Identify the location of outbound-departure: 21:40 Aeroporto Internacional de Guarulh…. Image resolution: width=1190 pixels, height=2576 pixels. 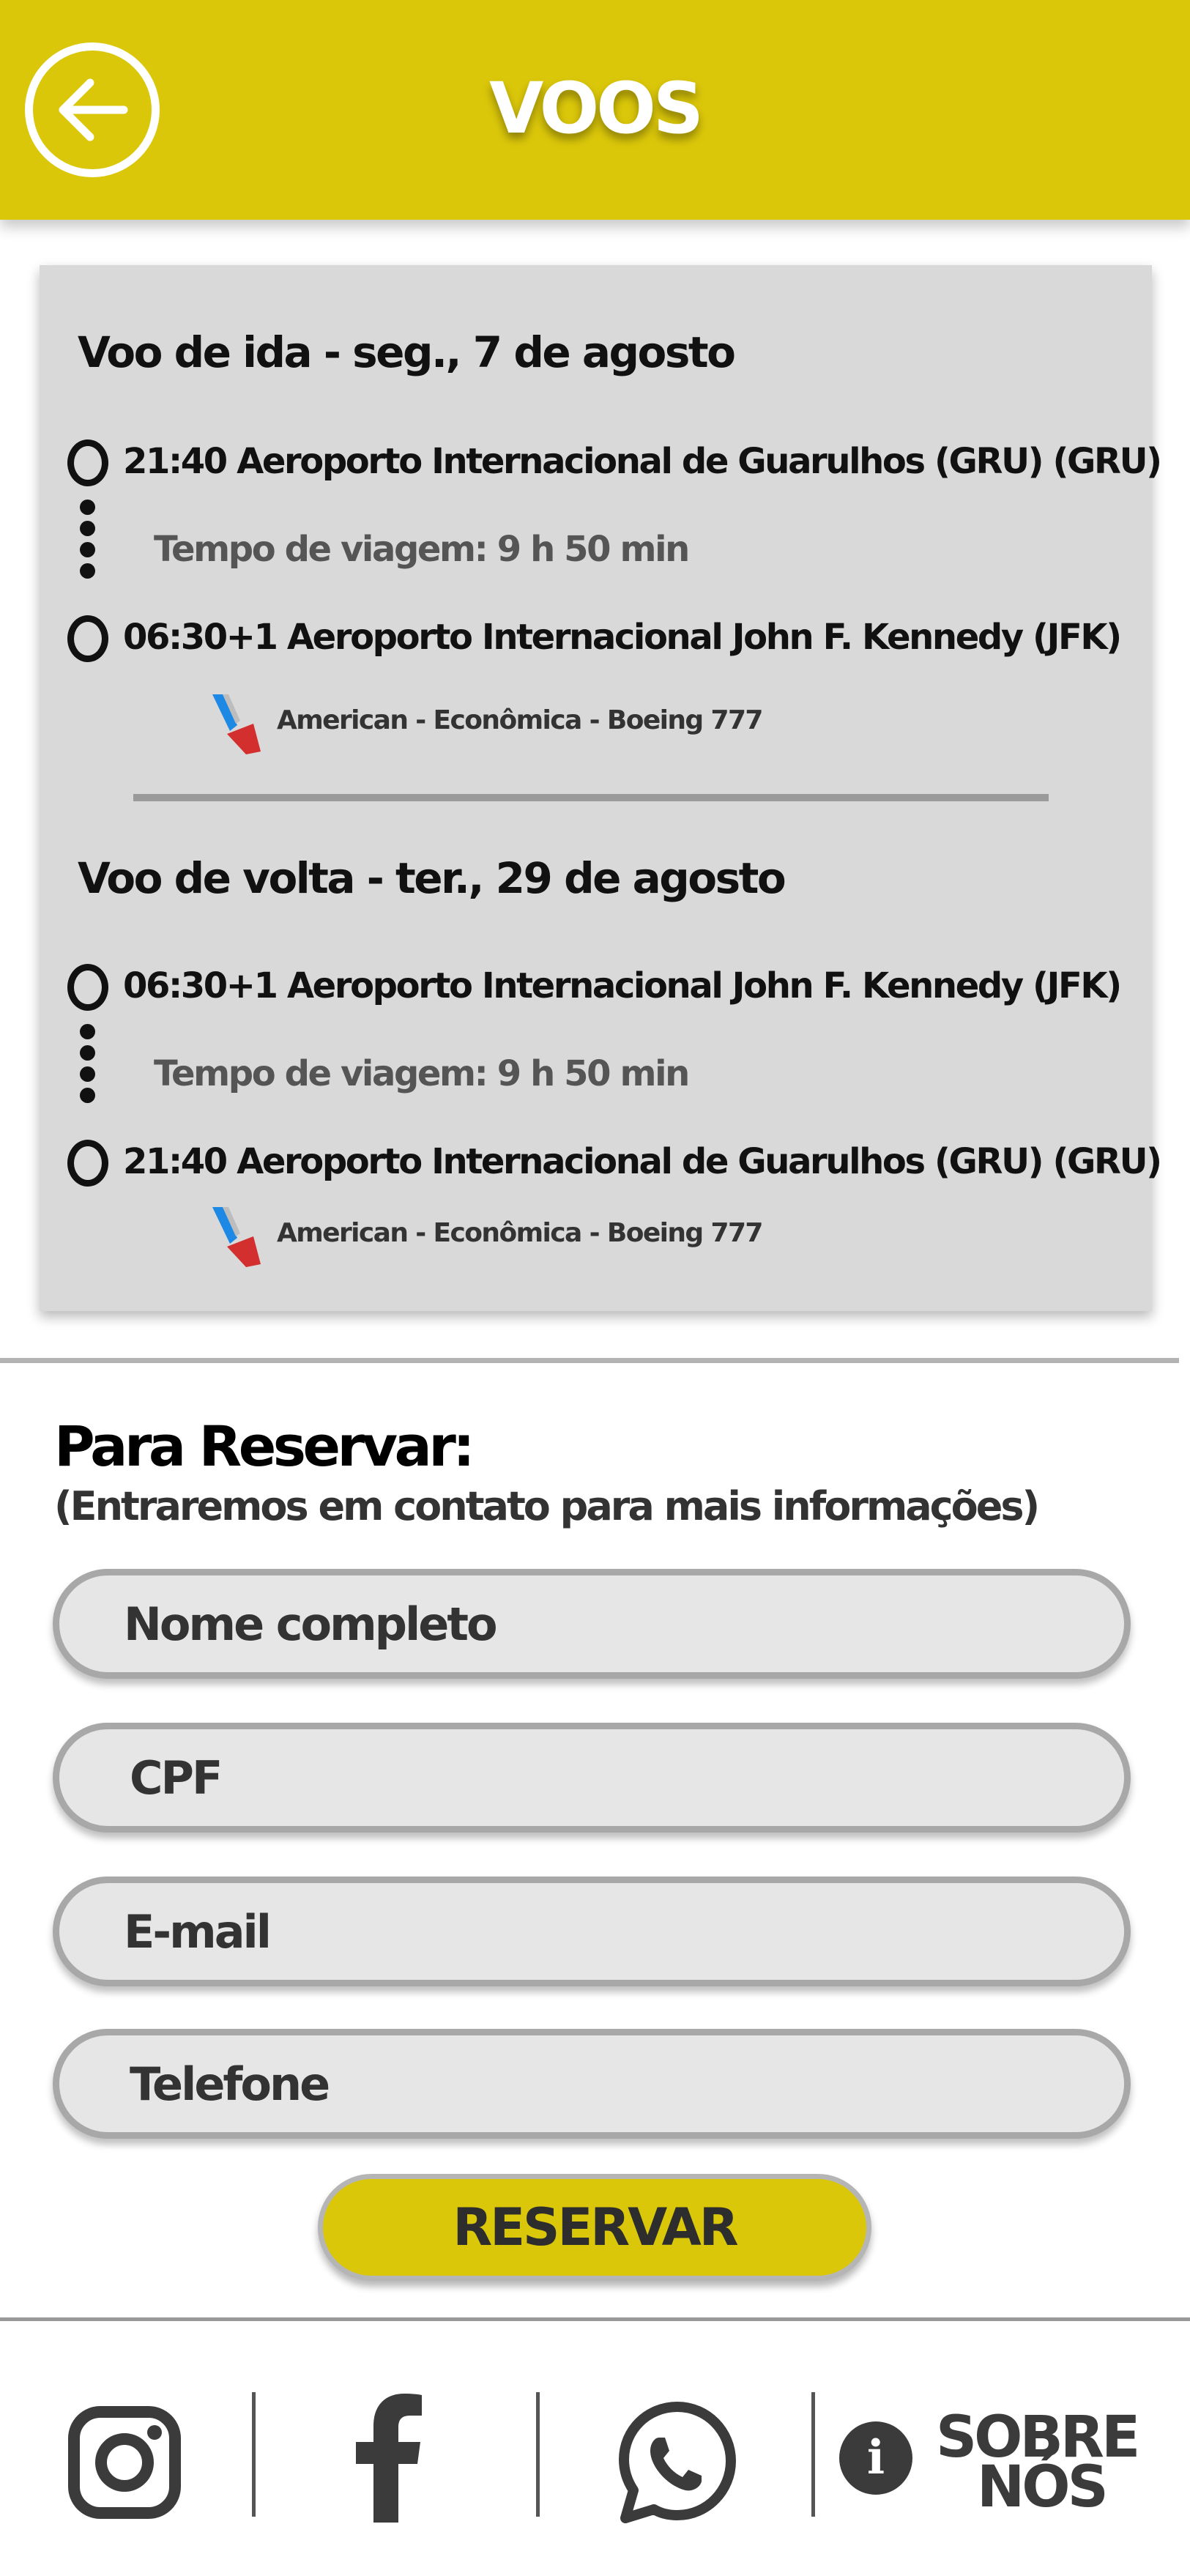
(642, 461).